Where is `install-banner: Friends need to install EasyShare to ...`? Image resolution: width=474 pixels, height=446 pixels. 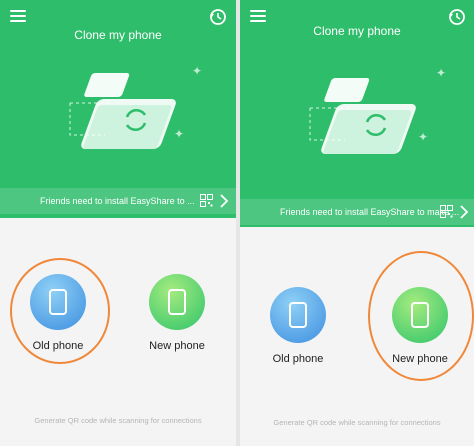 install-banner: Friends need to install EasyShare to ... is located at coordinates (118, 201).